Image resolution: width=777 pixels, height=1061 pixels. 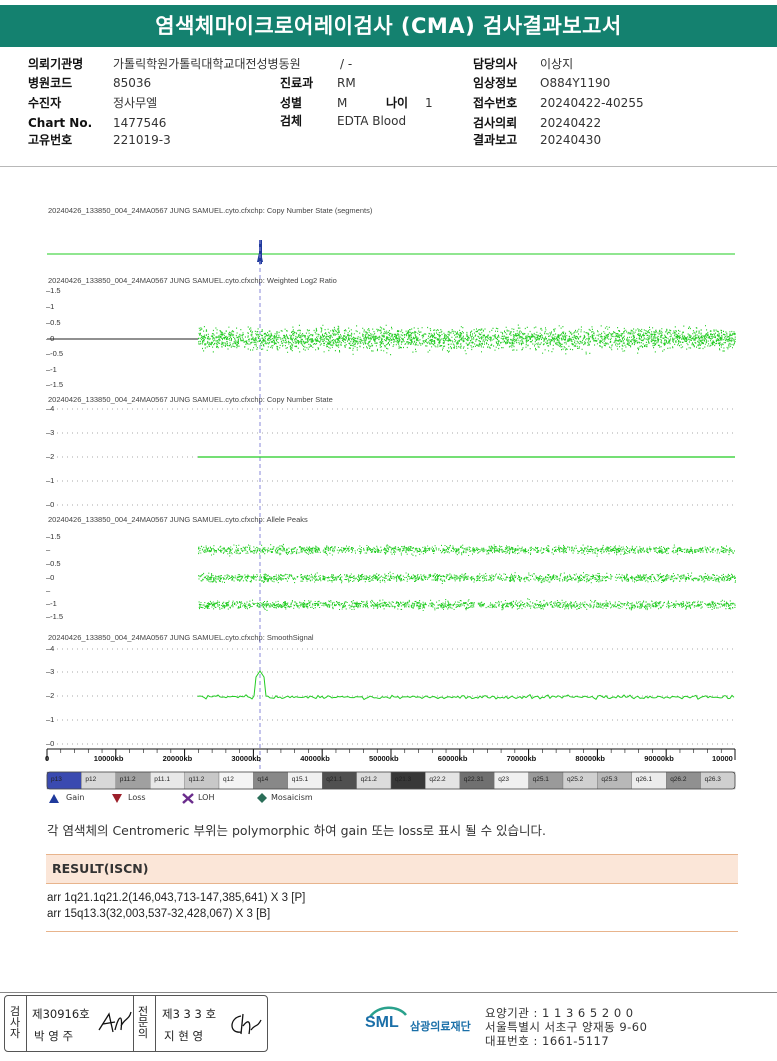 What do you see at coordinates (143, 1022) in the screenshot?
I see `reviewer-label: 전문의` at bounding box center [143, 1022].